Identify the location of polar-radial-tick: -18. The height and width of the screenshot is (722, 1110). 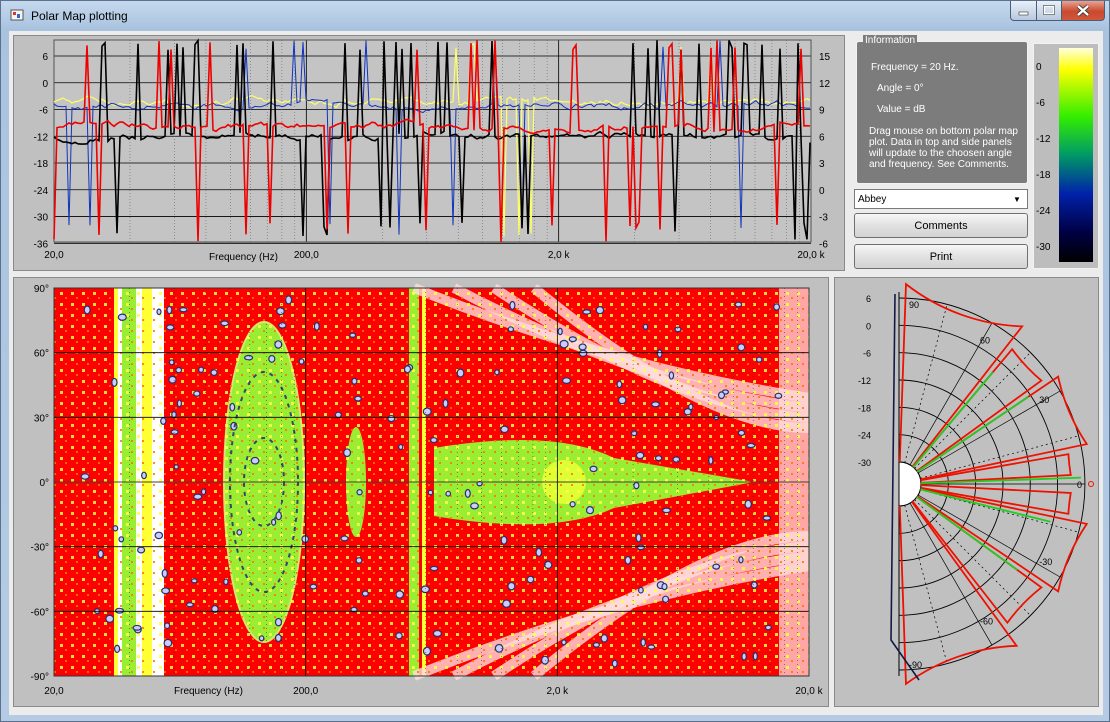
(864, 408).